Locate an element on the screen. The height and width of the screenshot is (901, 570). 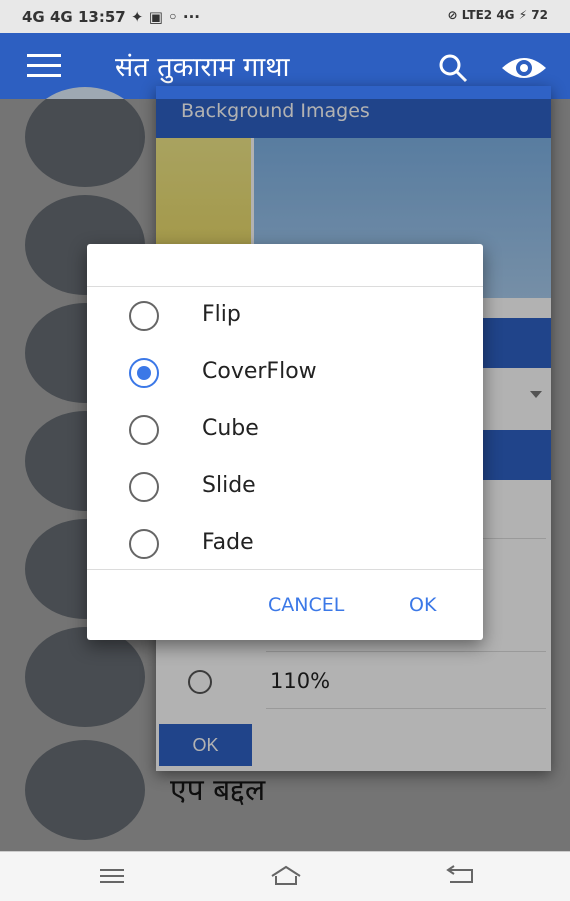
divider is located at coordinates (285, 569).